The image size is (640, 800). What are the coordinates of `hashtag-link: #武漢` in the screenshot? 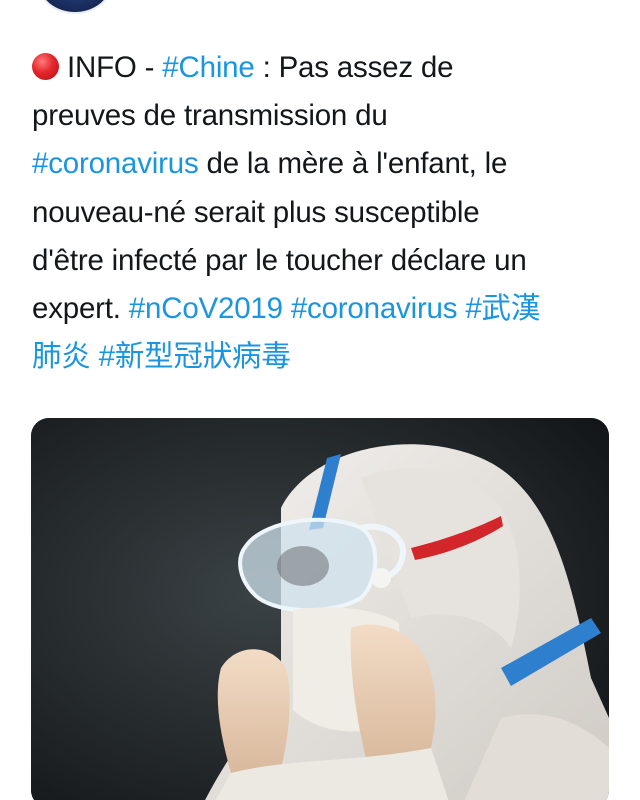 It's located at (502, 308).